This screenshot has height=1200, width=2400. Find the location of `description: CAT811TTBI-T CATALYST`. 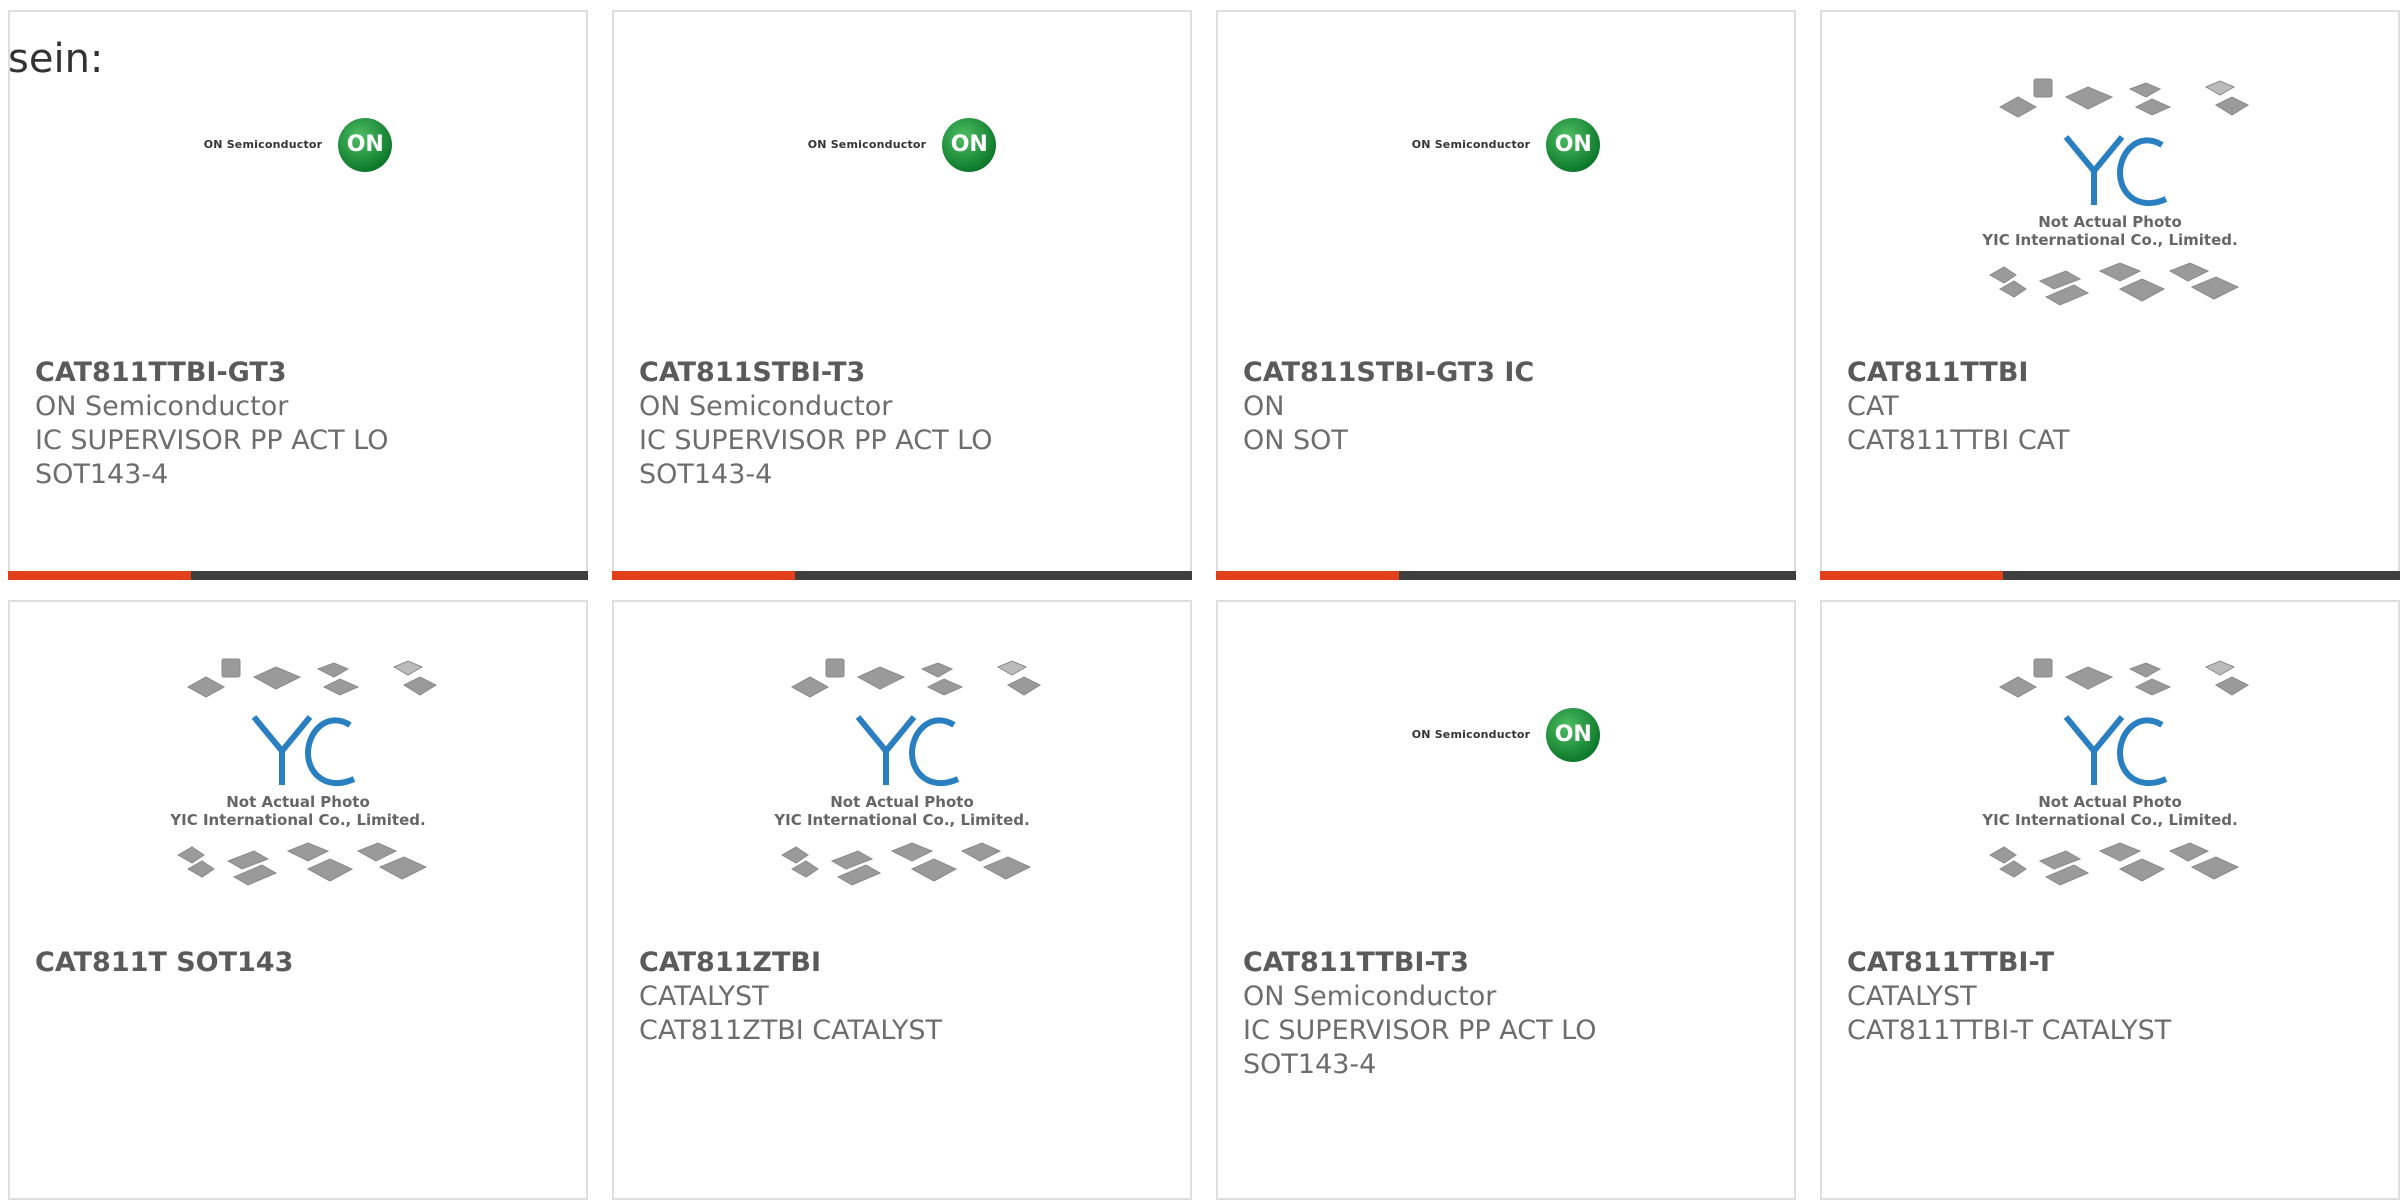

description: CAT811TTBI-T CATALYST is located at coordinates (2009, 1030).